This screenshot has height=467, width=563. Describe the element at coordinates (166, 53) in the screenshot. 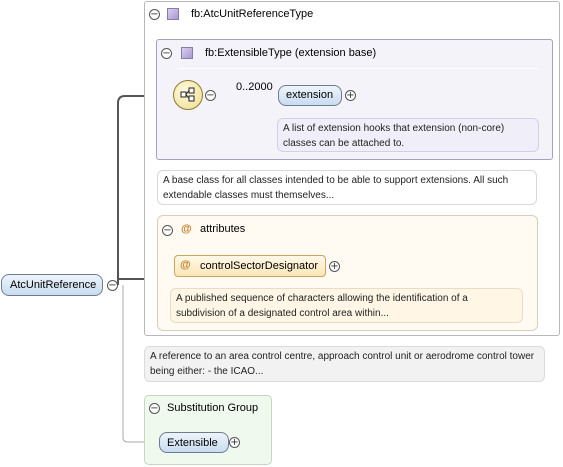

I see `extension-base-collapse-icon: −` at that location.